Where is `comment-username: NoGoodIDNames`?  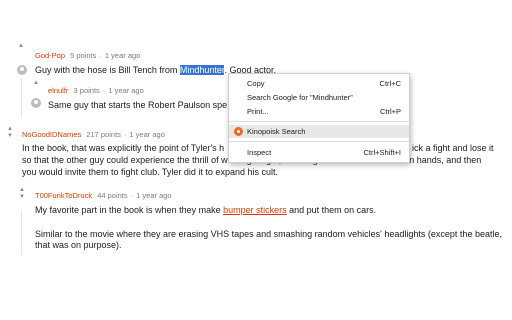
comment-username: NoGoodIDNames is located at coordinates (51, 134).